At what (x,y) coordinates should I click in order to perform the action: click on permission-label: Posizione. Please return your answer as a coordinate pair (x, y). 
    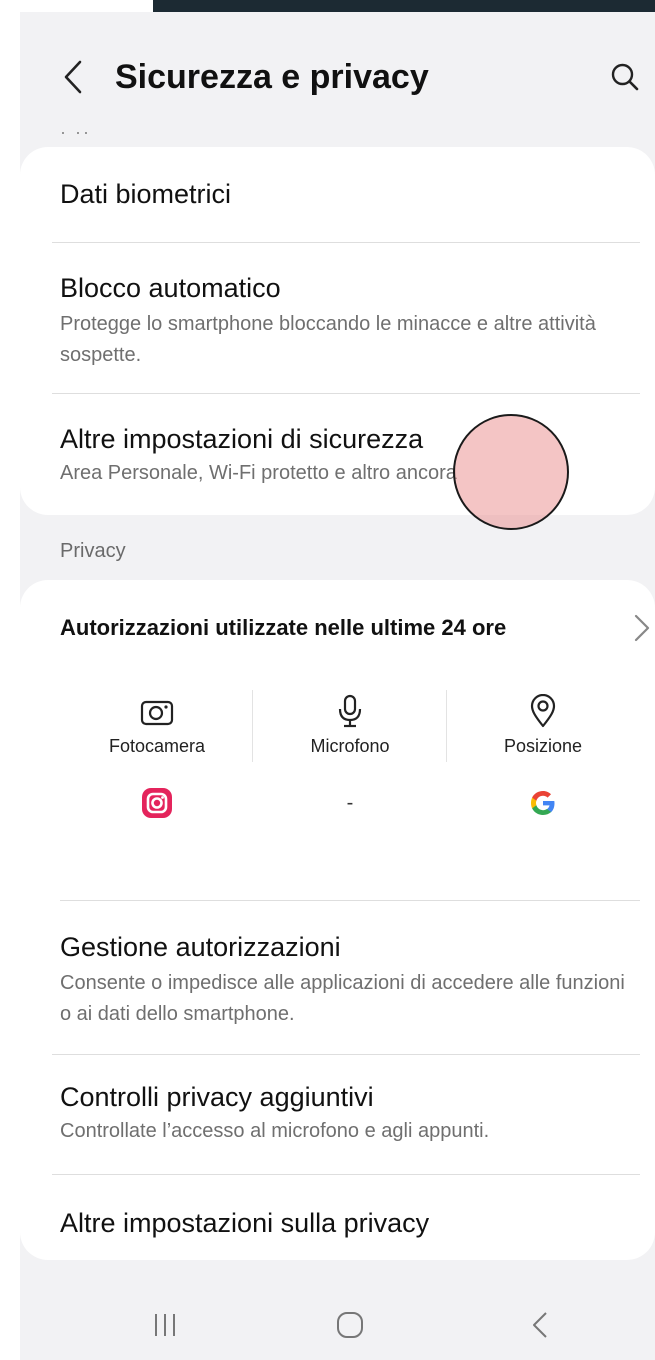
    Looking at the image, I should click on (543, 746).